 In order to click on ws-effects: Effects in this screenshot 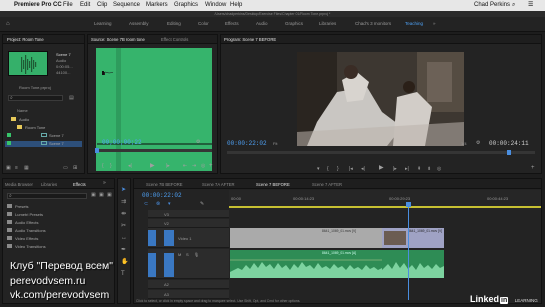, I will do `click(232, 24)`.